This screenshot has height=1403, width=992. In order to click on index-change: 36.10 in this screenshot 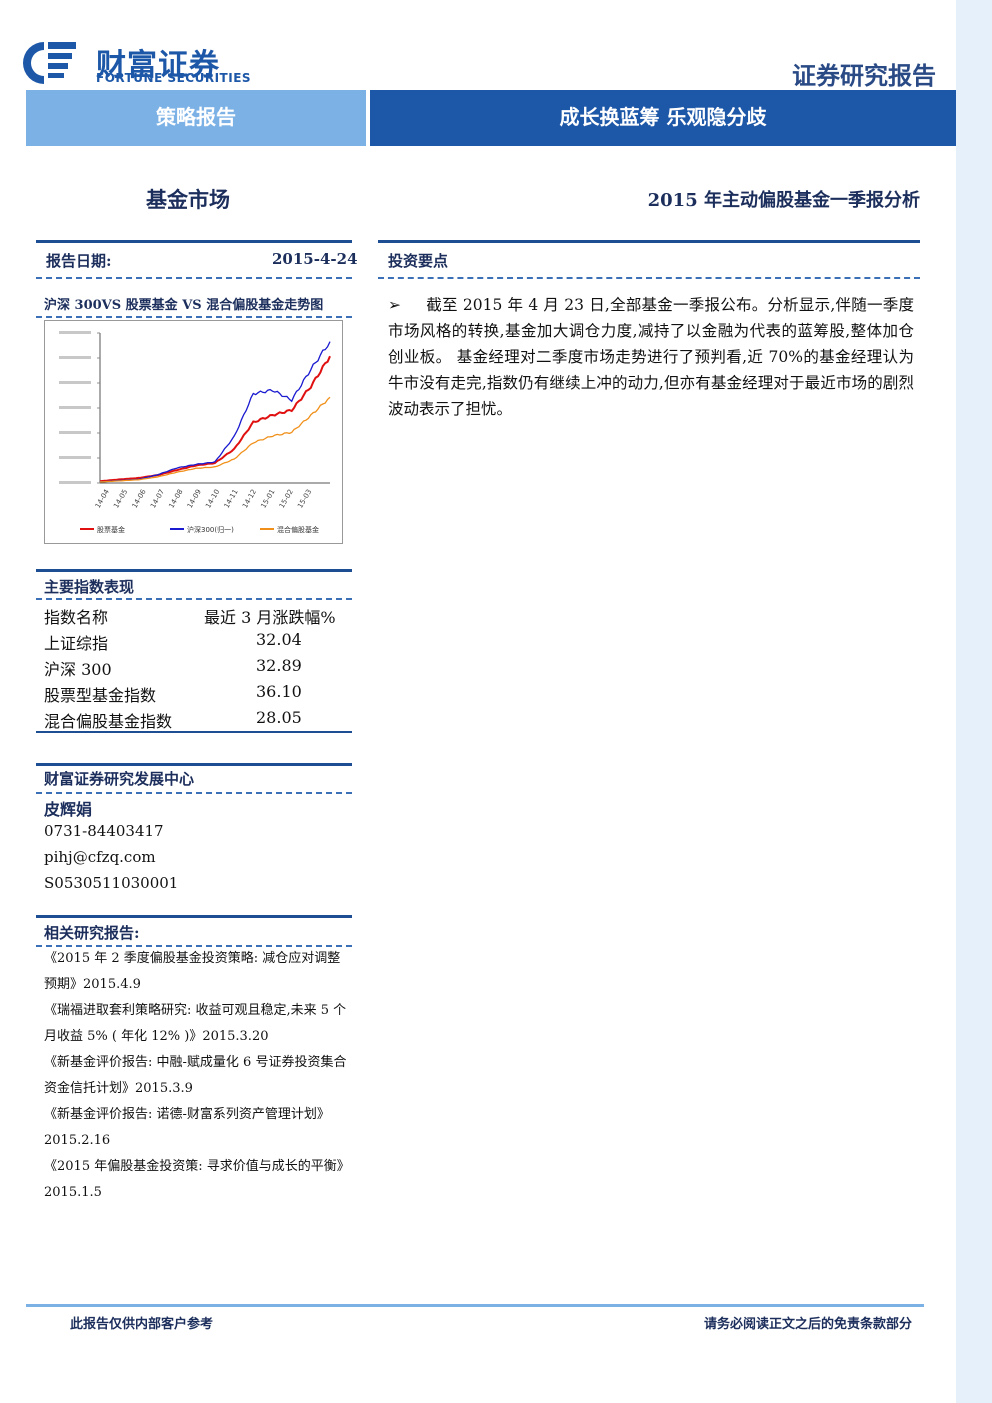, I will do `click(279, 691)`.